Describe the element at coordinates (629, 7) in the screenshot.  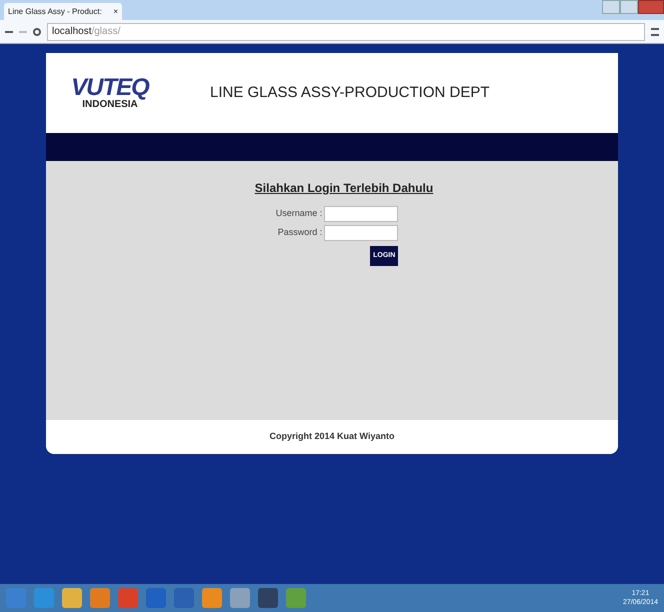
I see `maximize-button` at that location.